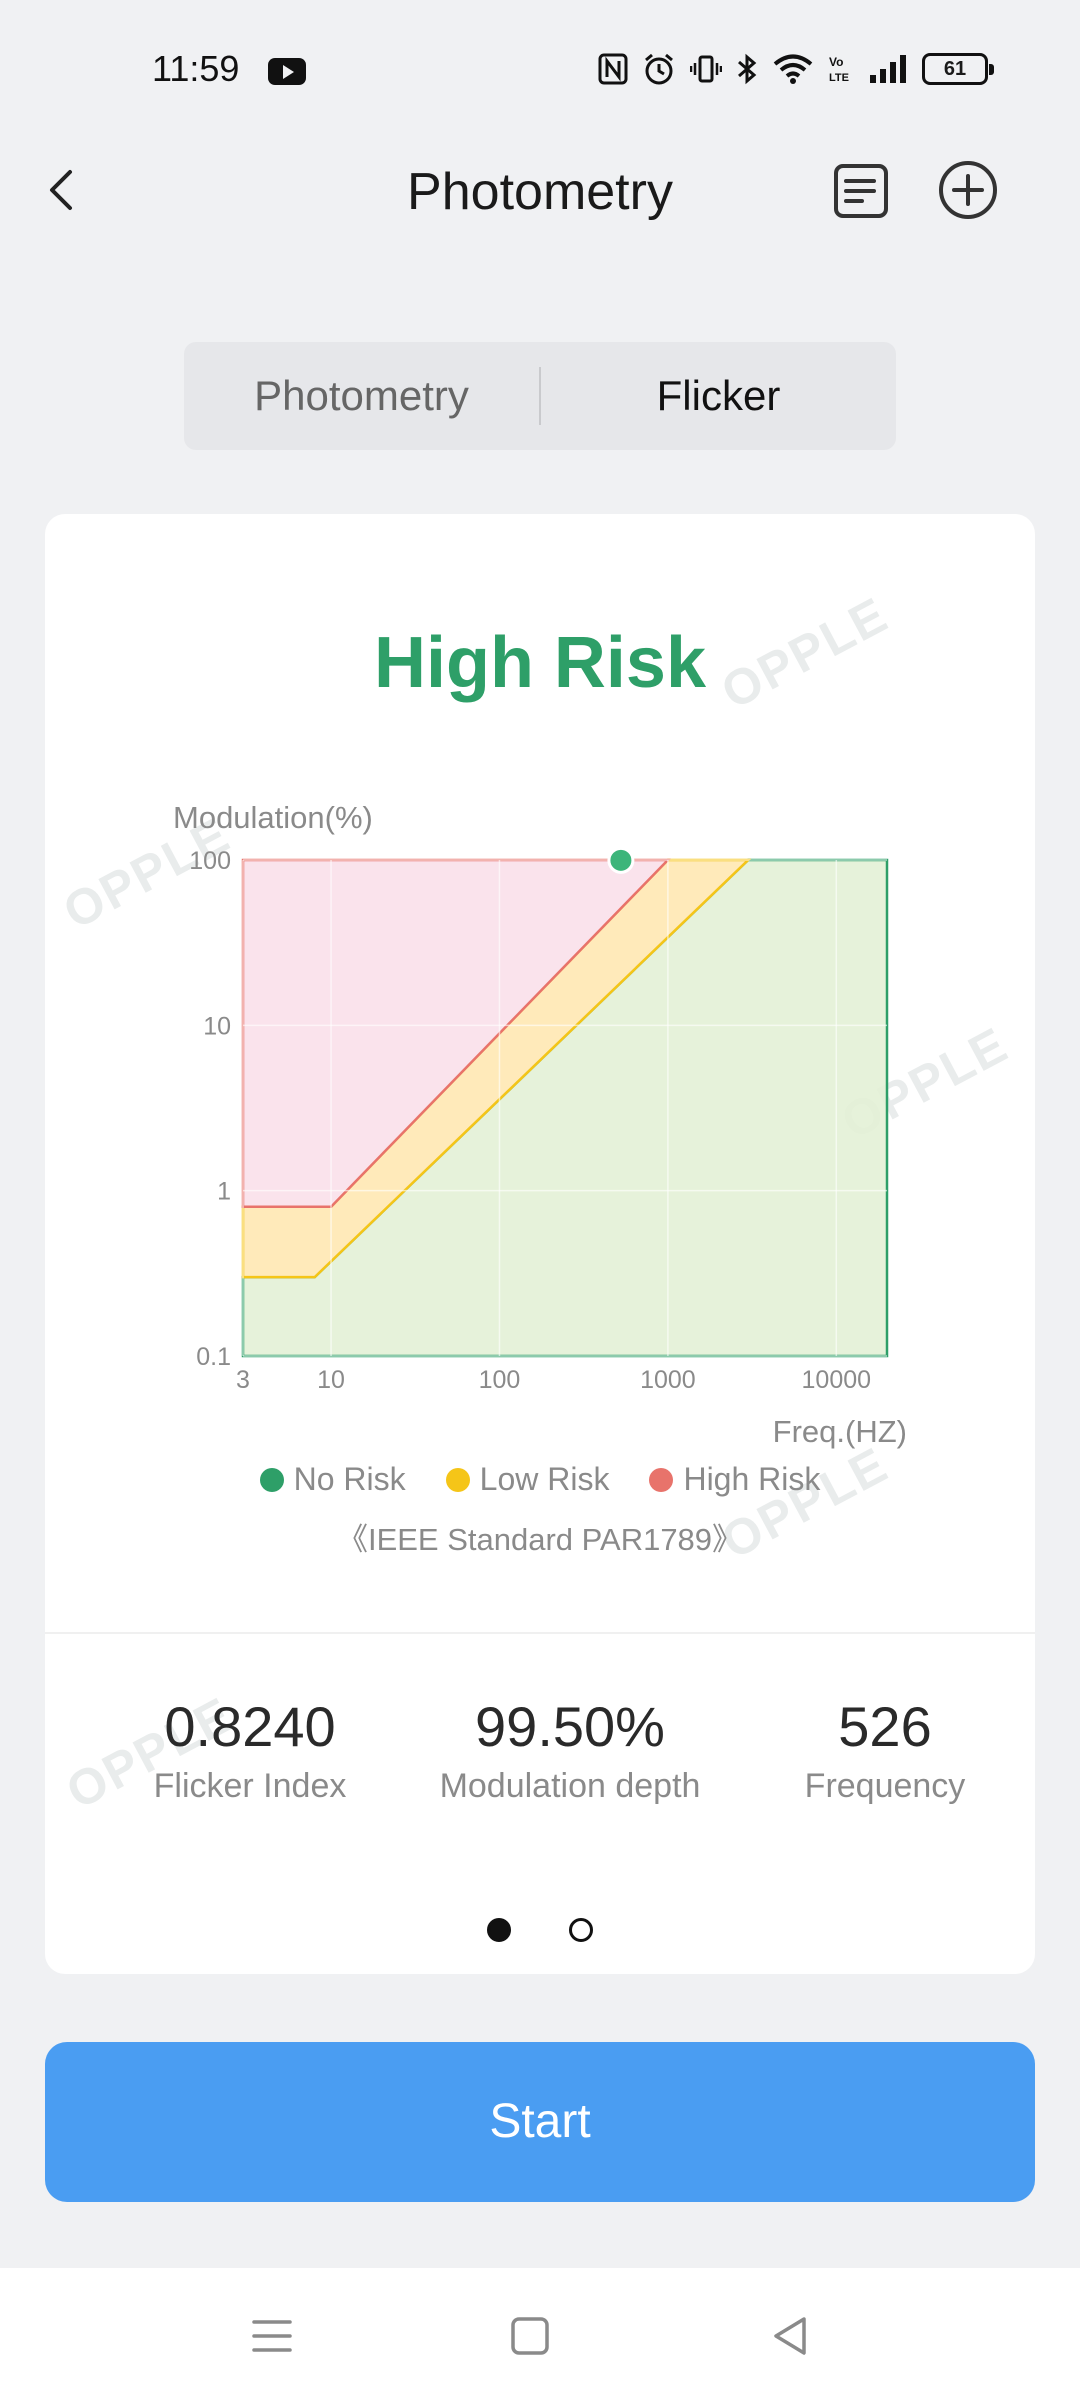 This screenshot has height=2400, width=1080. Describe the element at coordinates (661, 1479) in the screenshot. I see `legend-dot-high-risk` at that location.